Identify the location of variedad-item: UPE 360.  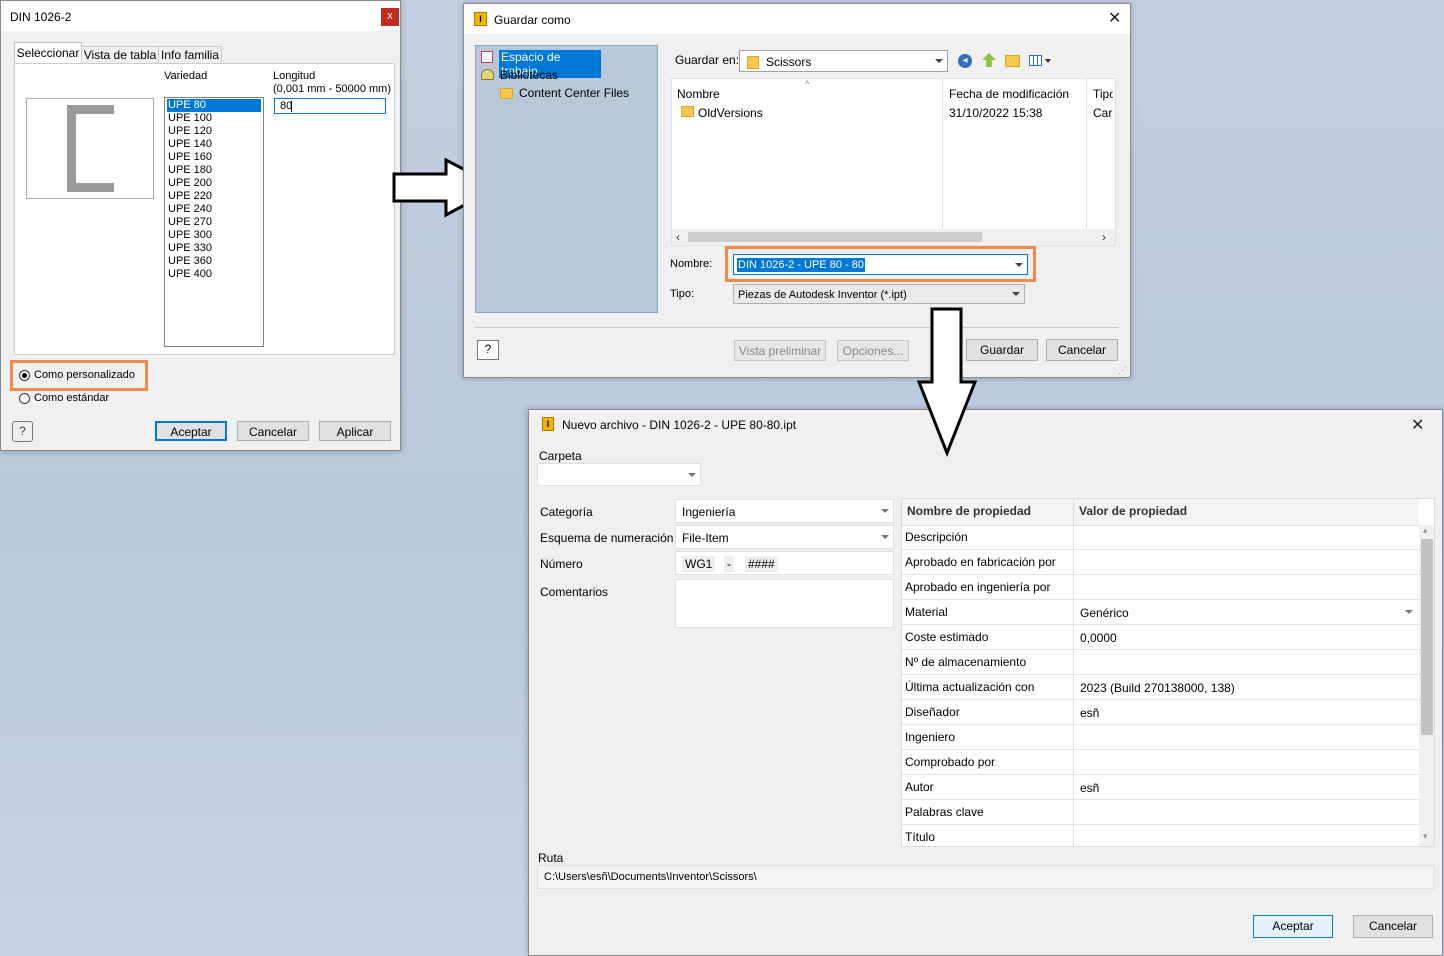
(214, 261).